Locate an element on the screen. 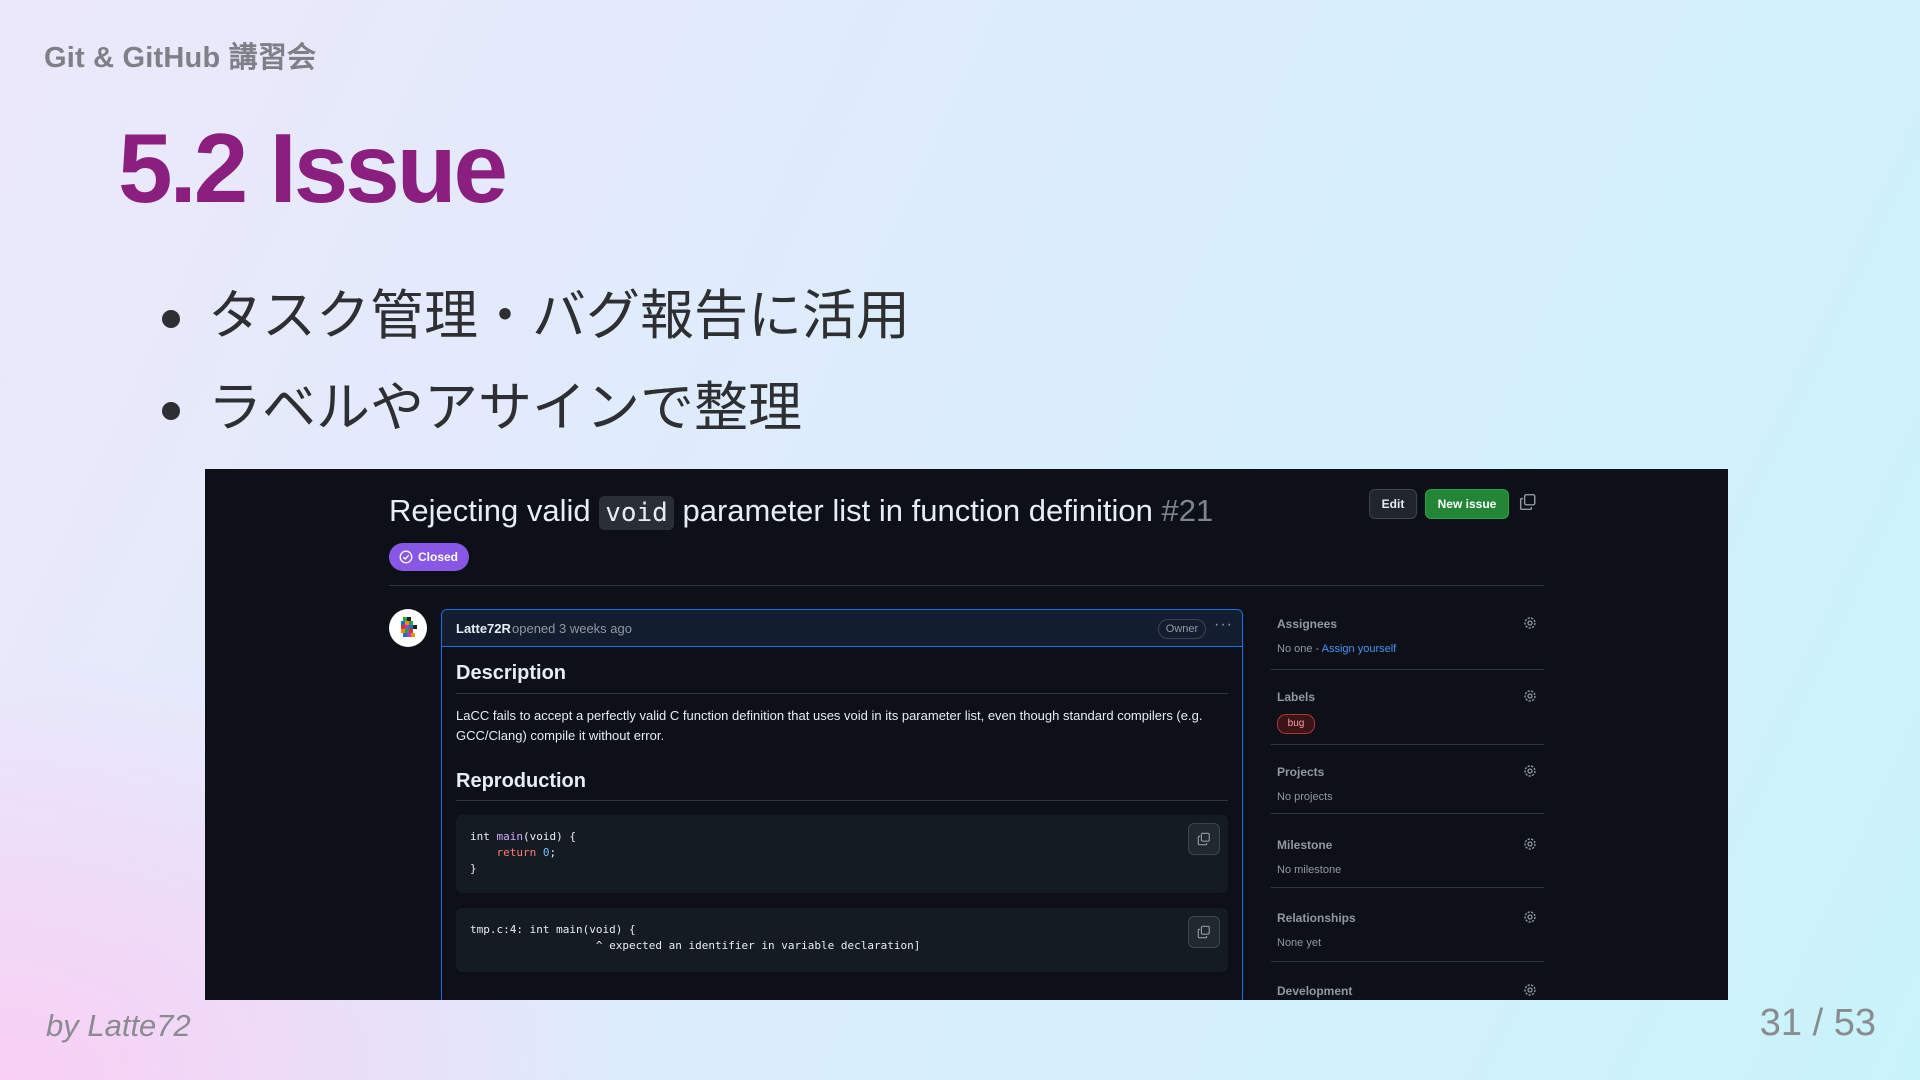 The height and width of the screenshot is (1080, 1920). sidebar-section-title: Projects is located at coordinates (1301, 772).